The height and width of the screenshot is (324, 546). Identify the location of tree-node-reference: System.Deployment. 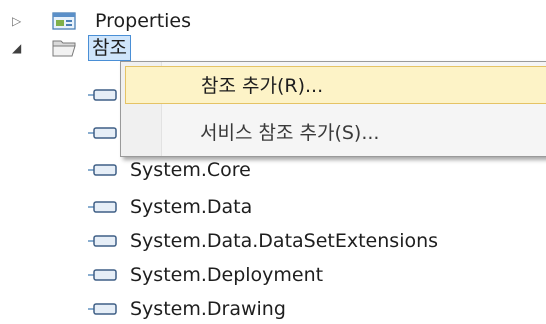
(273, 275).